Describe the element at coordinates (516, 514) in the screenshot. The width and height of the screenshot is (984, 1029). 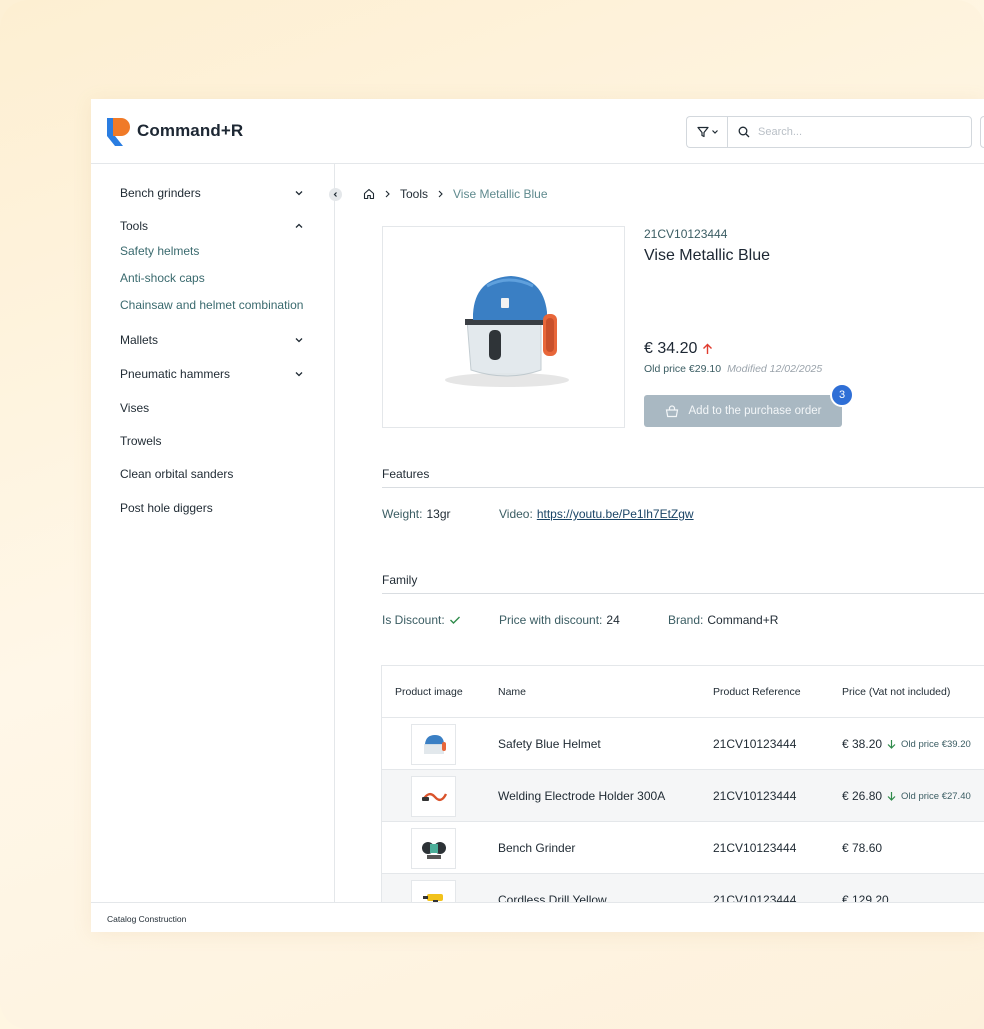
I see `video-label: Video:` at that location.